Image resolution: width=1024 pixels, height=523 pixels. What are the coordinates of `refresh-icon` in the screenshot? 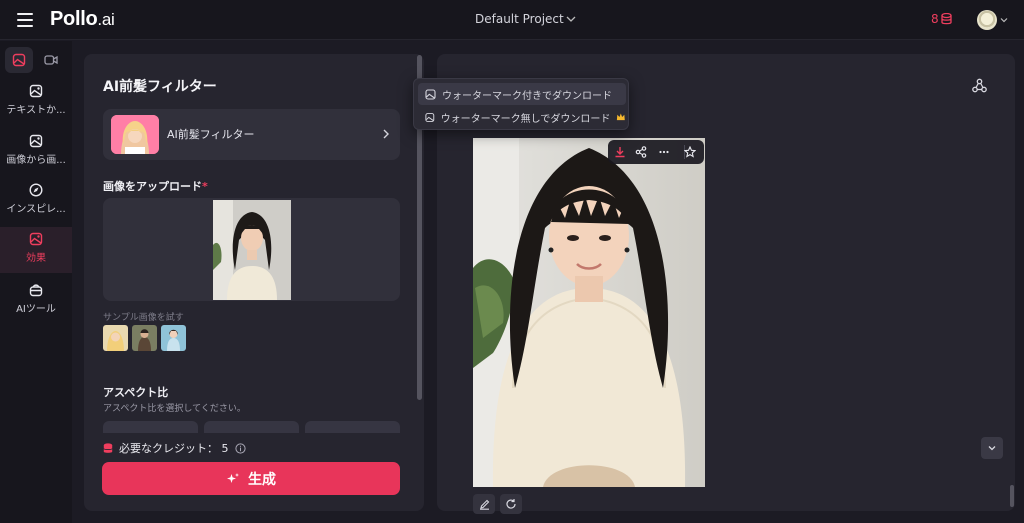 It's located at (511, 504).